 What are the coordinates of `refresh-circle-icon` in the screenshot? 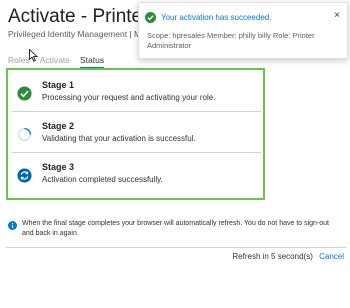 It's located at (24, 175).